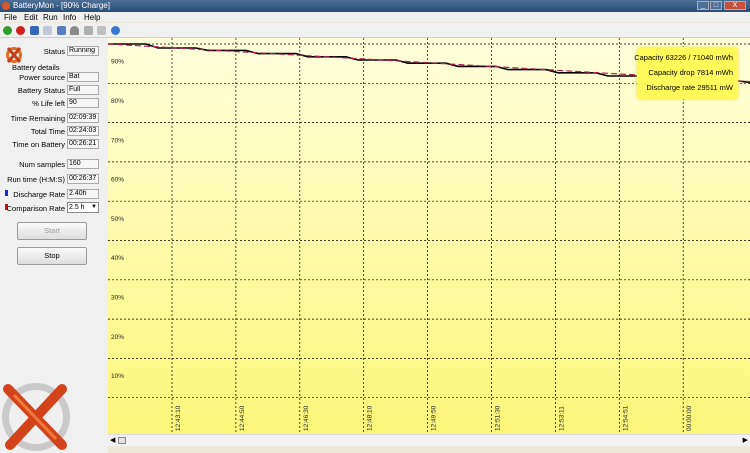 This screenshot has width=750, height=453. I want to click on comparison-rate-label: Comparison Rate, so click(35, 208).